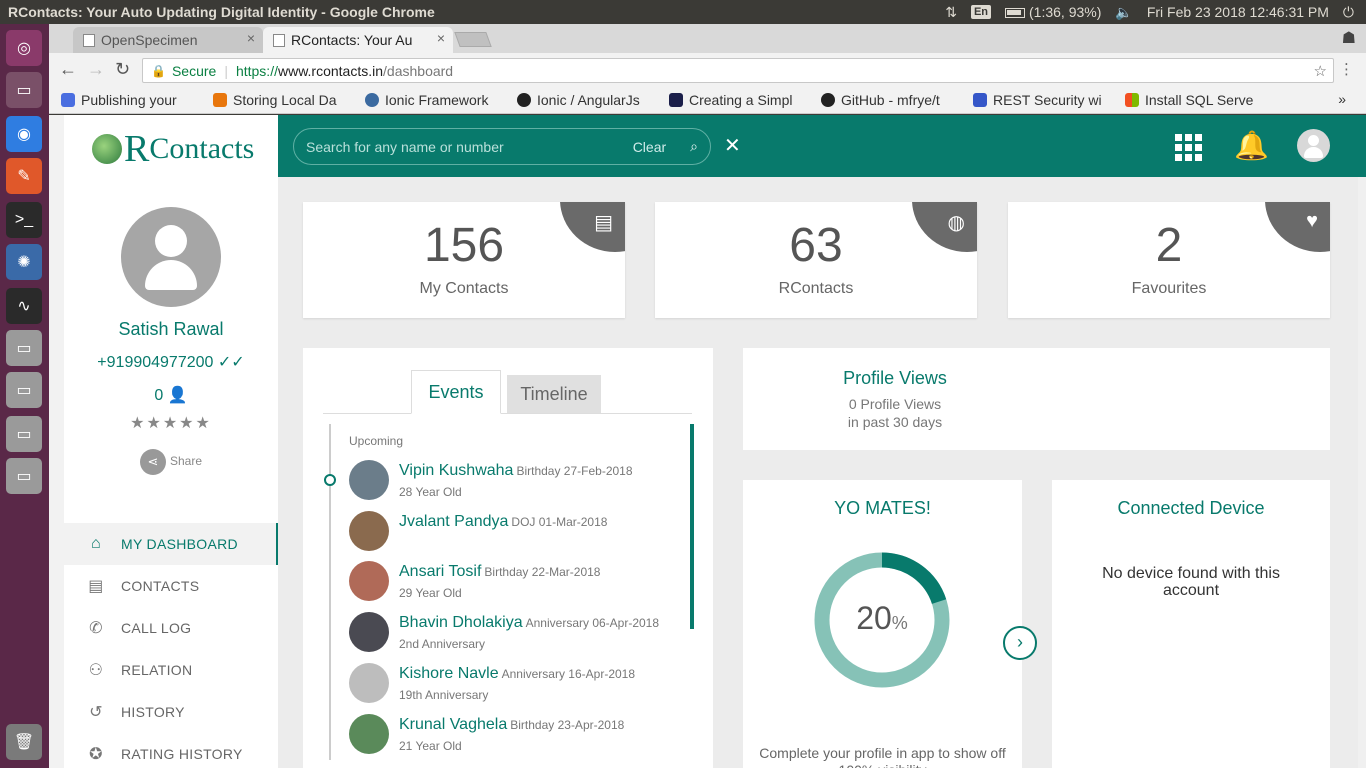 The height and width of the screenshot is (768, 1366). What do you see at coordinates (122, 69) in the screenshot?
I see `reload-icon: ↻` at bounding box center [122, 69].